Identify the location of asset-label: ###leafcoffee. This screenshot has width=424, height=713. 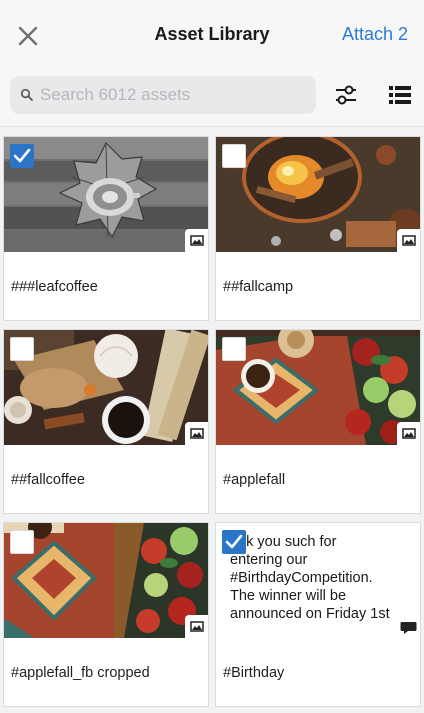
(54, 287).